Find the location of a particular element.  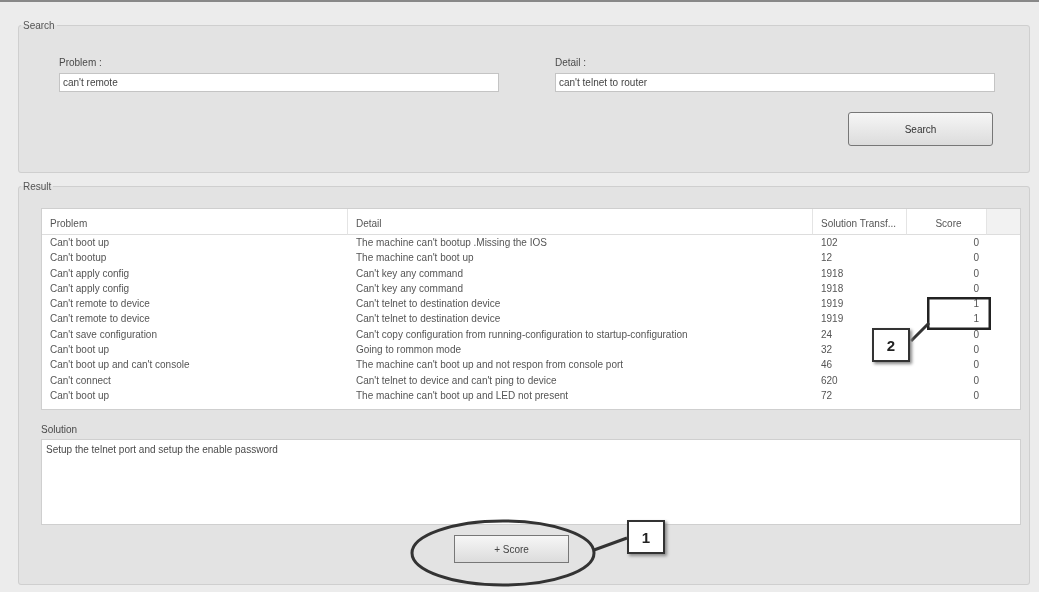

solution-field: Setup the telnet port and setup the enable password is located at coordinates (531, 482).